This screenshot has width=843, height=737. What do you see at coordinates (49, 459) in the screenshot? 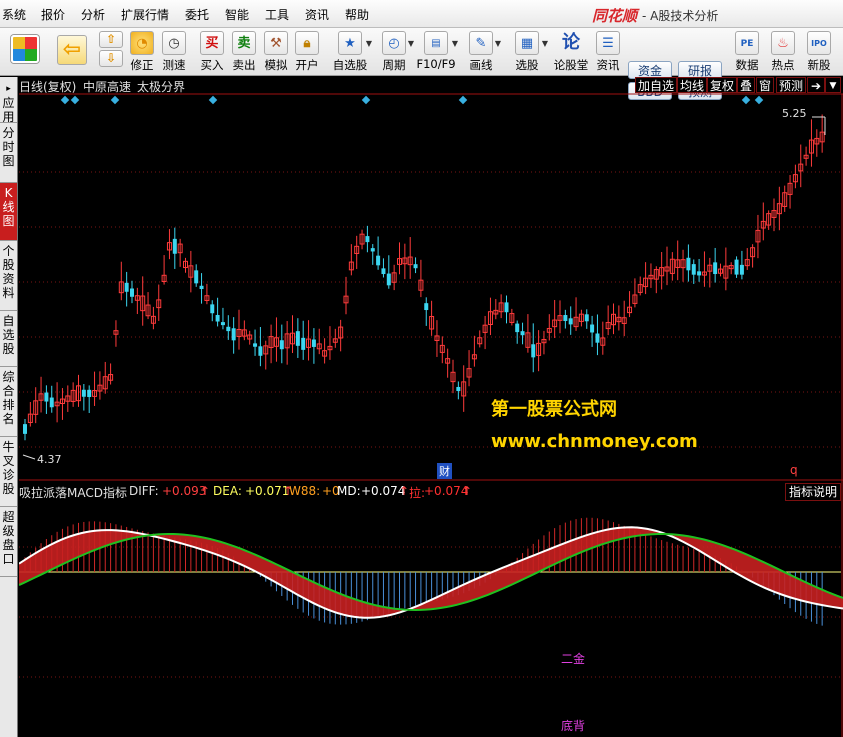
I see `low-price-label: 4.37` at bounding box center [49, 459].